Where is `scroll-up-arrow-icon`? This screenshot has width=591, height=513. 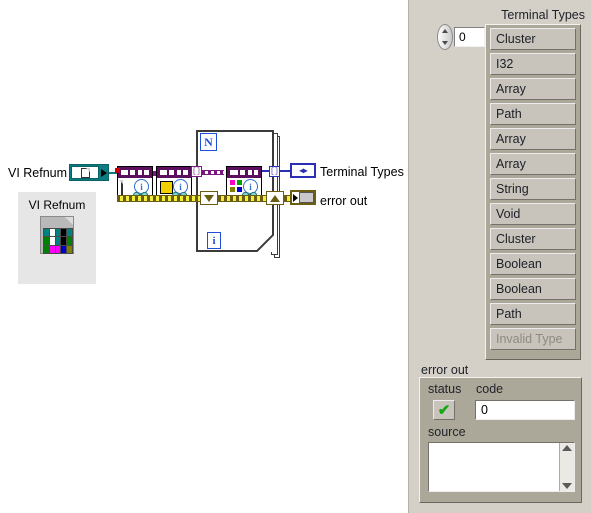 scroll-up-arrow-icon is located at coordinates (567, 448).